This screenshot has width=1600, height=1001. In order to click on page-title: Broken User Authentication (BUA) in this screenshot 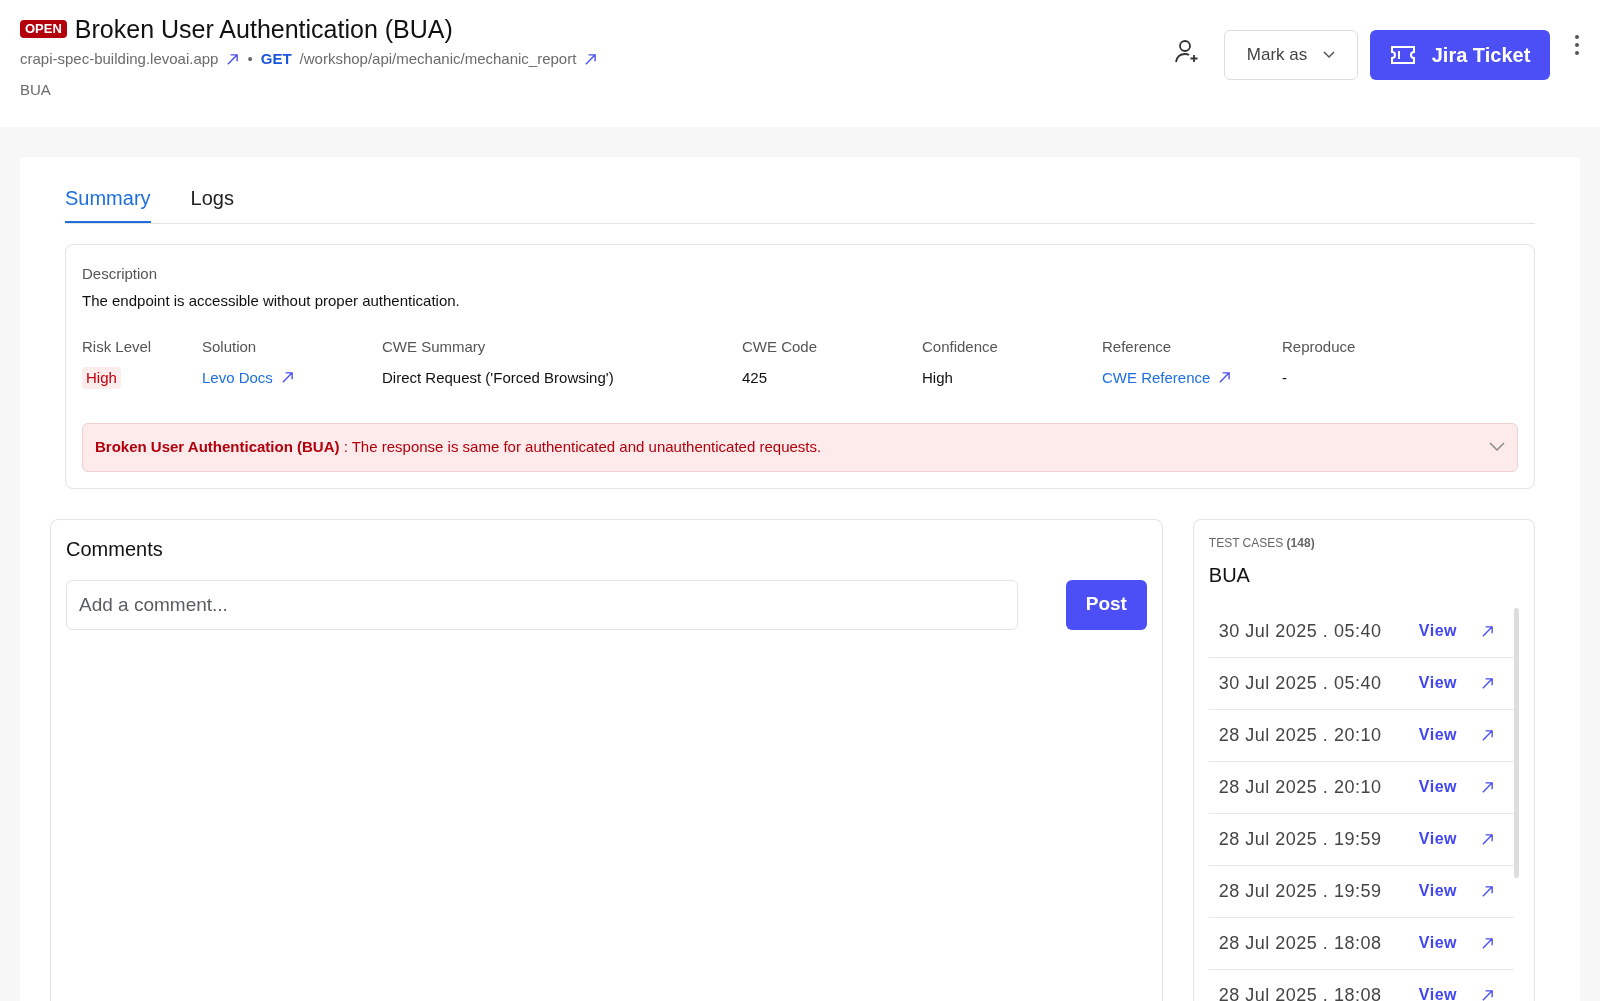, I will do `click(263, 29)`.